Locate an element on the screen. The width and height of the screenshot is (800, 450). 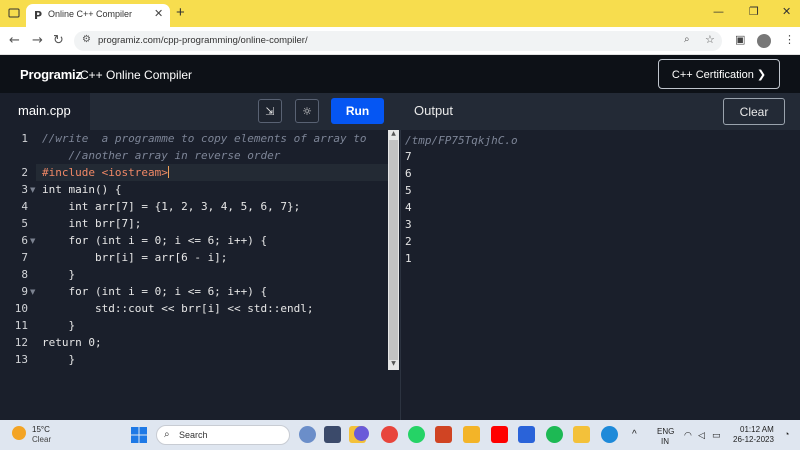
weather-temperature: 15°C is located at coordinates (41, 429).